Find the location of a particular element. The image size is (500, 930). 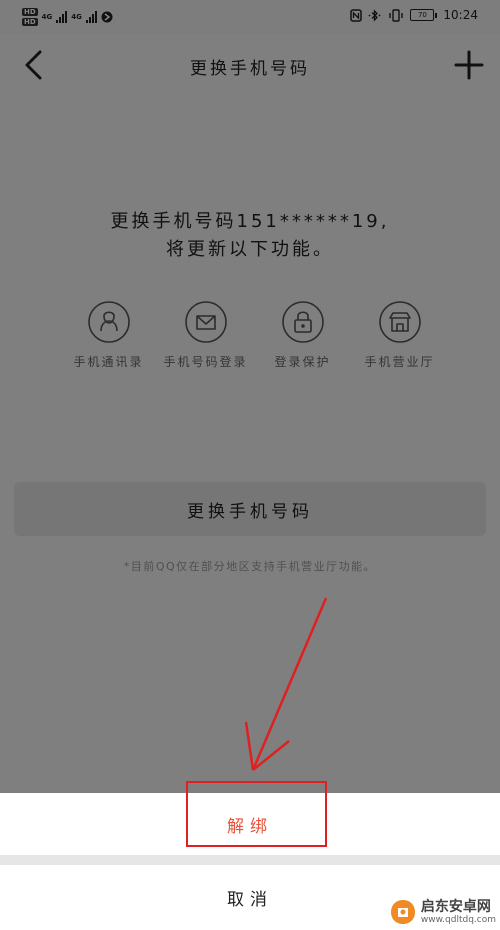

watermark: 启东安卓网 www.qdltdq.com is located at coordinates (442, 912).